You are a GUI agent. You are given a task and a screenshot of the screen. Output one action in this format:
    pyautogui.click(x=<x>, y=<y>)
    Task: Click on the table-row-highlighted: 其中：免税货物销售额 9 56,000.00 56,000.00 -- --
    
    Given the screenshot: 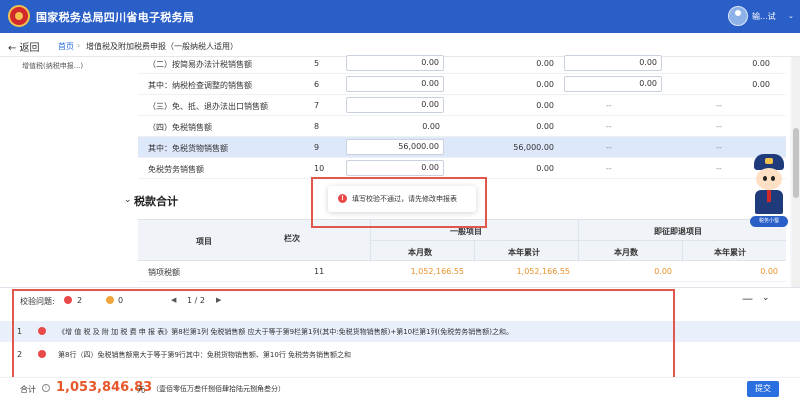 What is the action you would take?
    pyautogui.click(x=462, y=147)
    